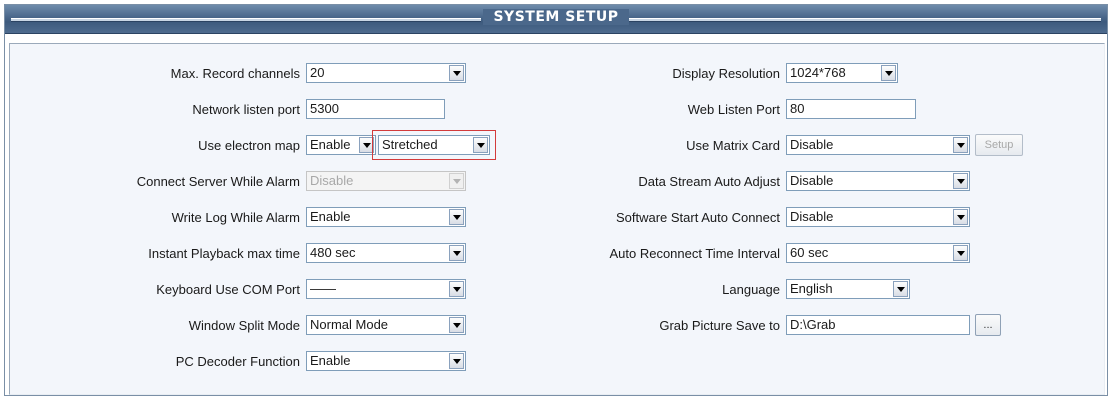 Image resolution: width=1110 pixels, height=397 pixels. Describe the element at coordinates (726, 73) in the screenshot. I see `display-resolution-label: Display Resolution` at that location.